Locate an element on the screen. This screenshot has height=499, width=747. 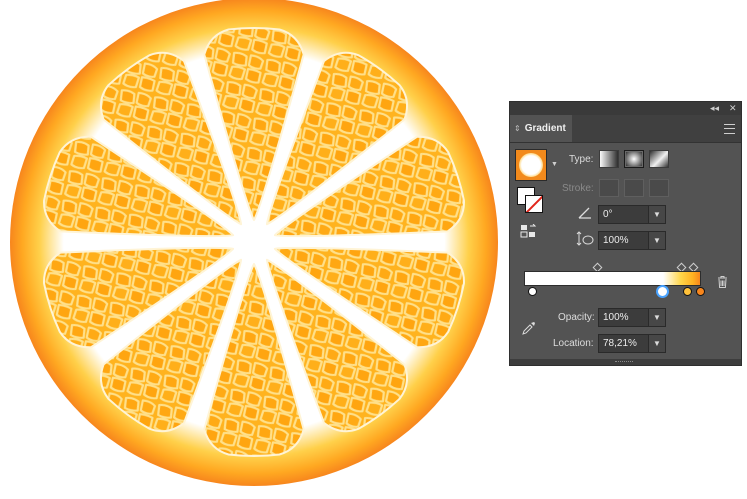
radial-gradient-button is located at coordinates (634, 159).